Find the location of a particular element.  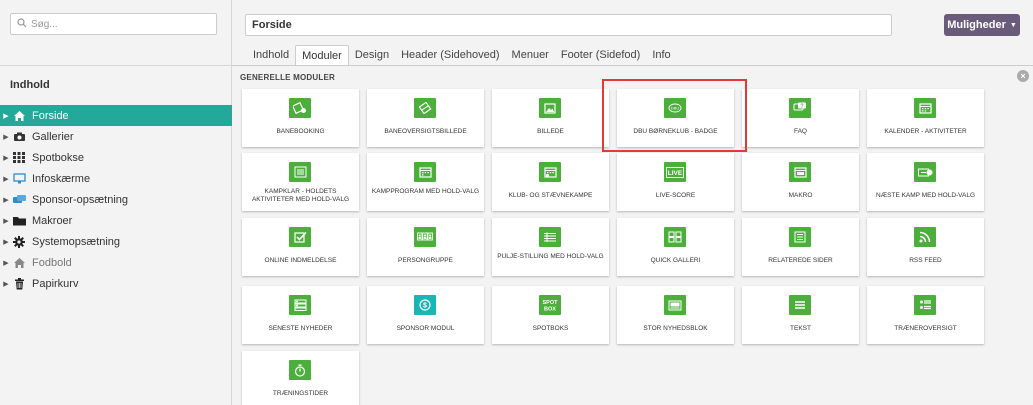

sidebar-item-label: Sponsor-opsætning is located at coordinates (80, 199).